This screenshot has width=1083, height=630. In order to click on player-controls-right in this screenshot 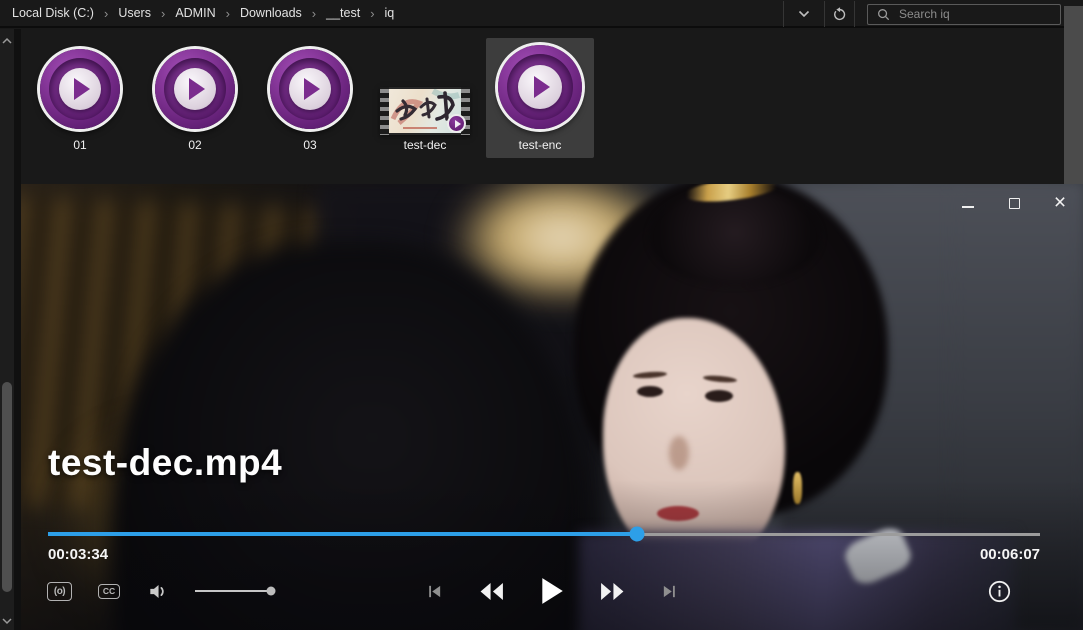, I will do `click(1022, 591)`.